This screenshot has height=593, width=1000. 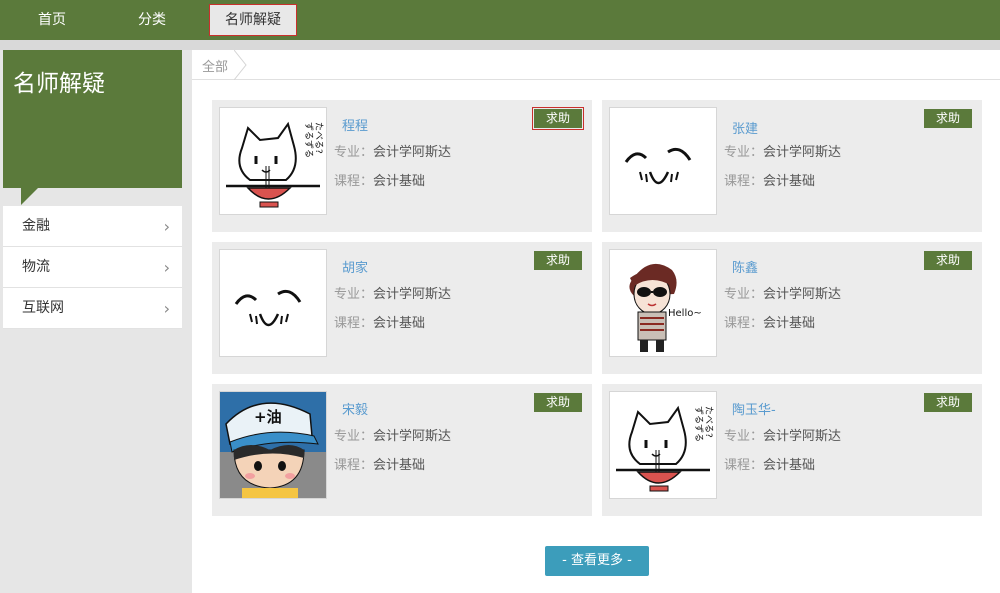 I want to click on breadcrumb-arrow-icon, so click(x=240, y=65).